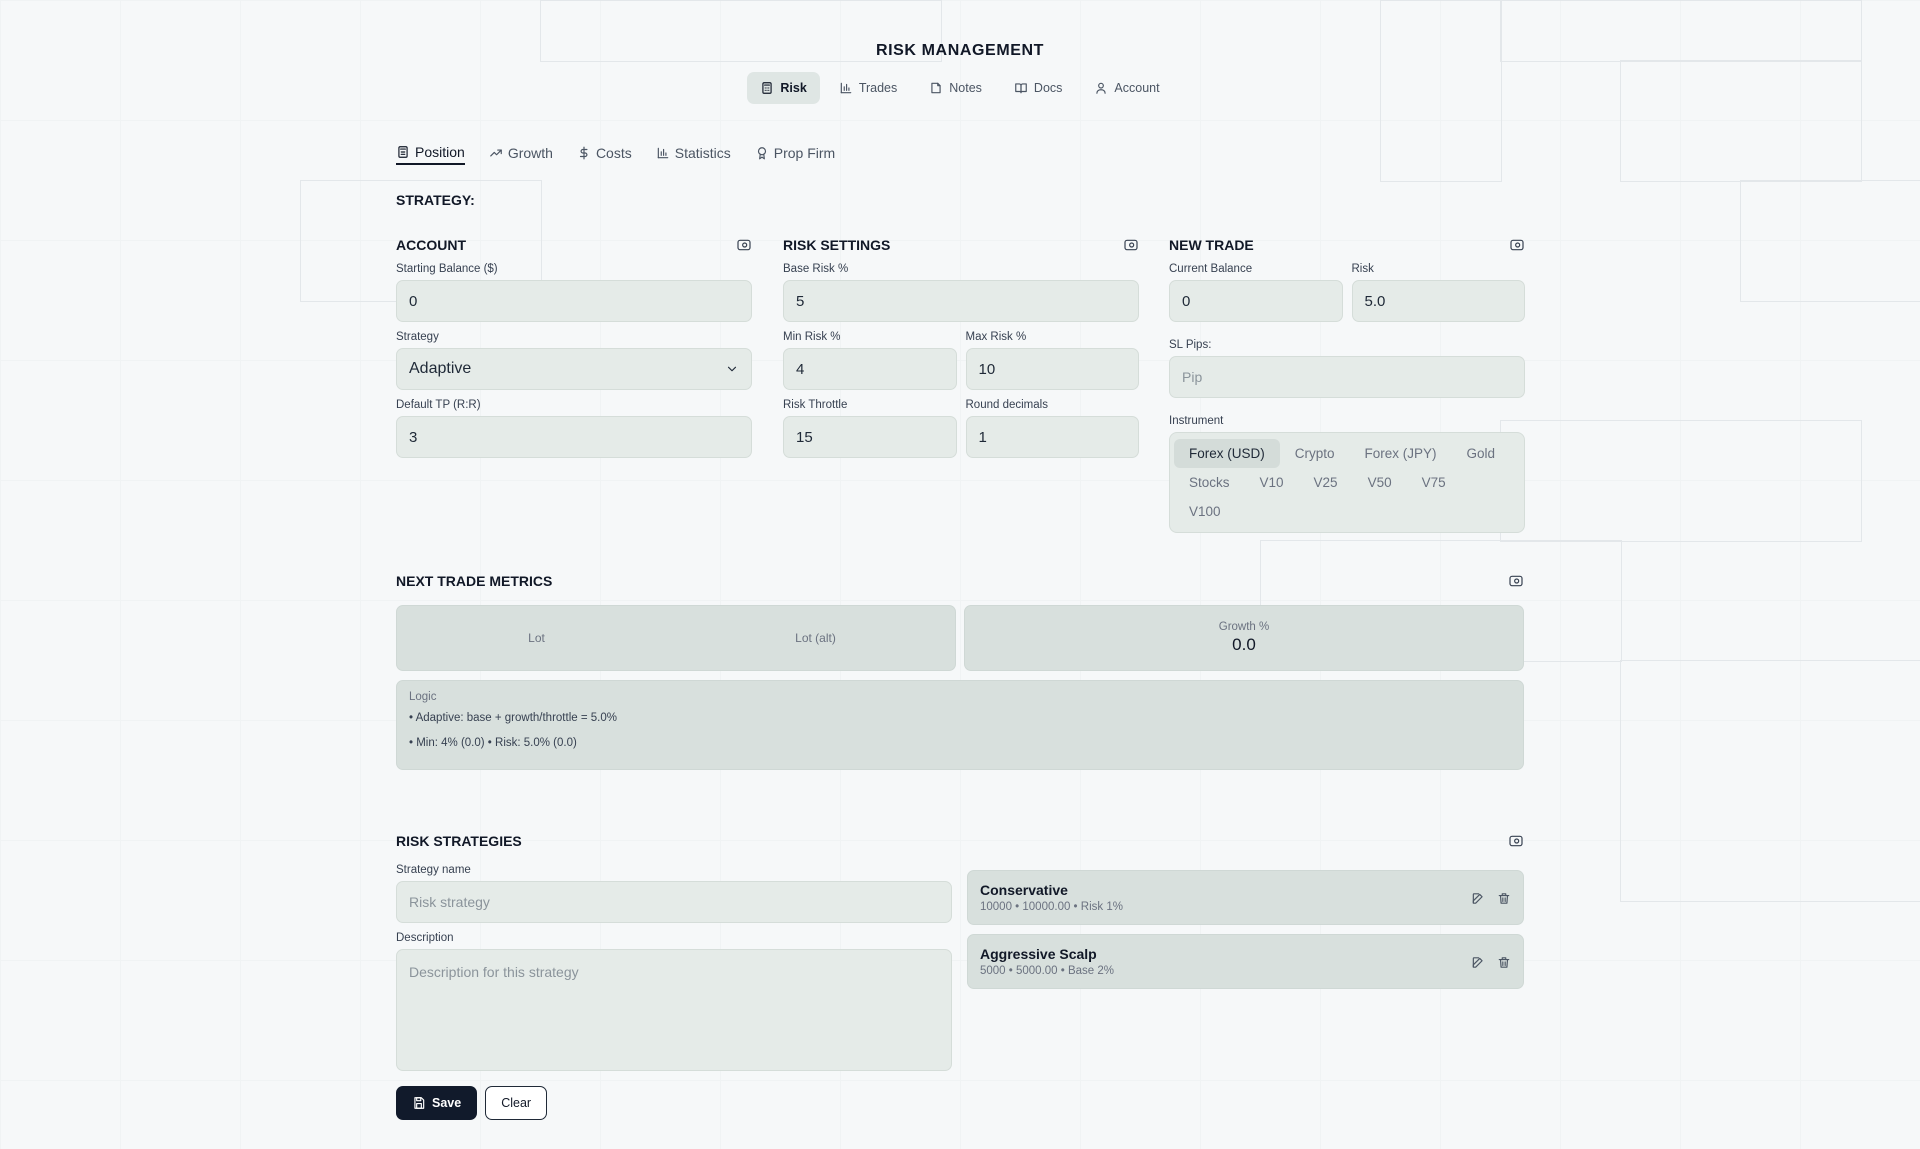 The image size is (1920, 1149). Describe the element at coordinates (1190, 345) in the screenshot. I see `sl-pips-label: SL Pips:` at that location.